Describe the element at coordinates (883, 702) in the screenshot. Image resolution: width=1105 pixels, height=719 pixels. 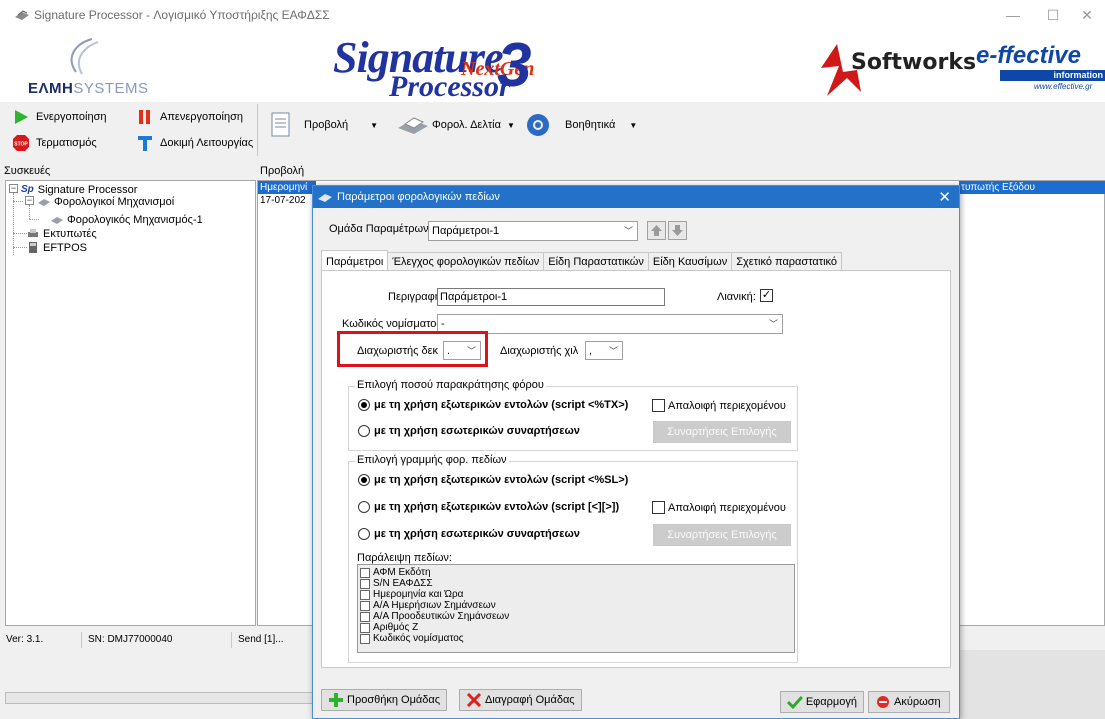
I see `cancel-icon` at that location.